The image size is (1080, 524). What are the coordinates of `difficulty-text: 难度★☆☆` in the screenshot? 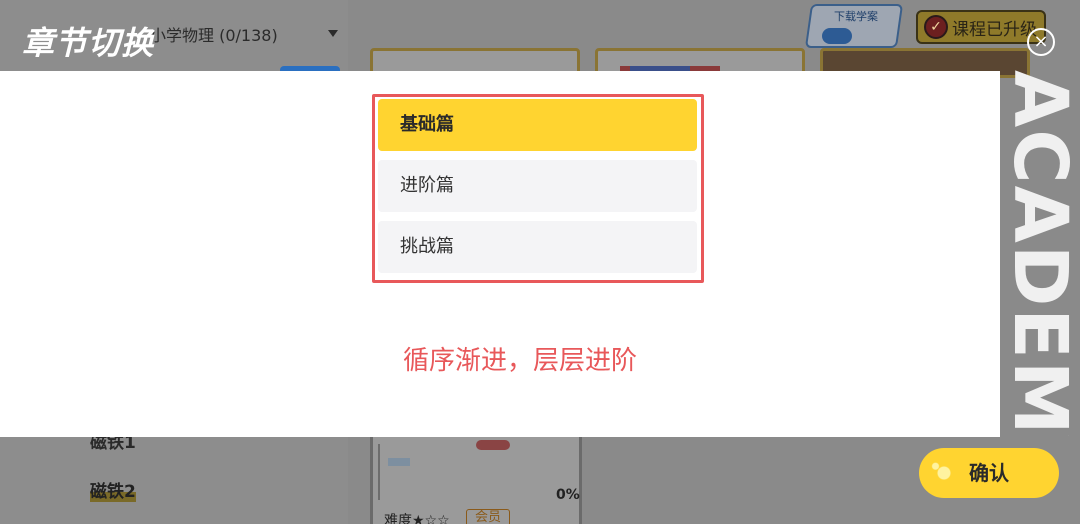 It's located at (417, 518).